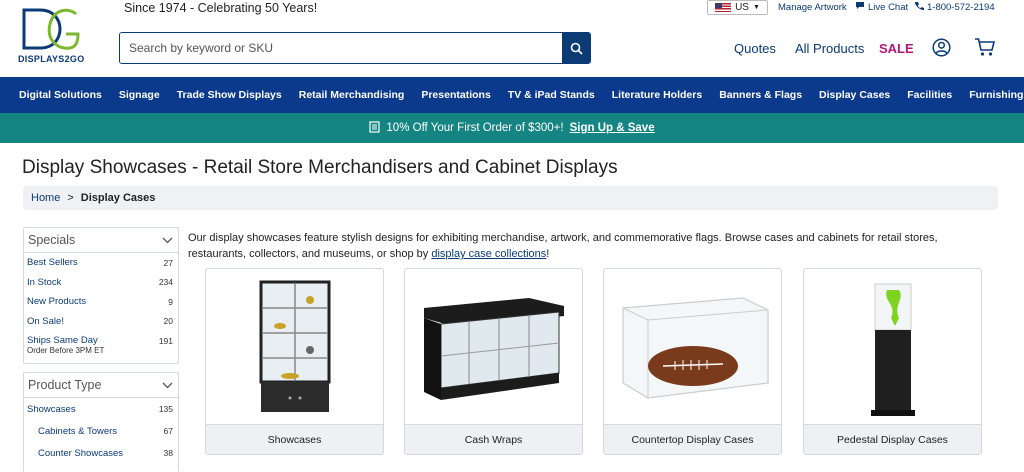  What do you see at coordinates (612, 128) in the screenshot?
I see `signup-link: Sign Up & Save` at bounding box center [612, 128].